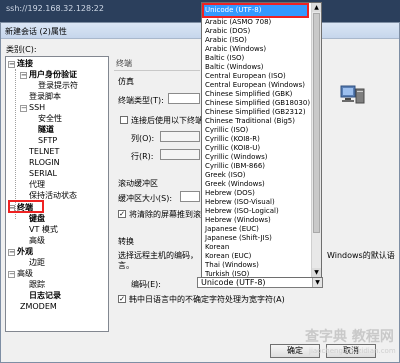 Image resolution: width=400 pixels, height=363 pixels. I want to click on columns-input, so click(180, 136).